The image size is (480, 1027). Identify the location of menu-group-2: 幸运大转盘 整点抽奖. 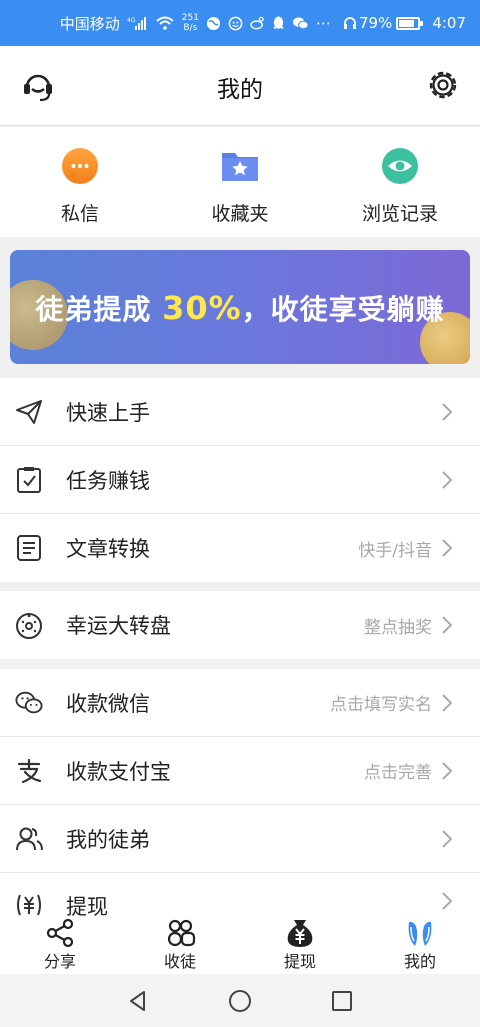
(240, 625).